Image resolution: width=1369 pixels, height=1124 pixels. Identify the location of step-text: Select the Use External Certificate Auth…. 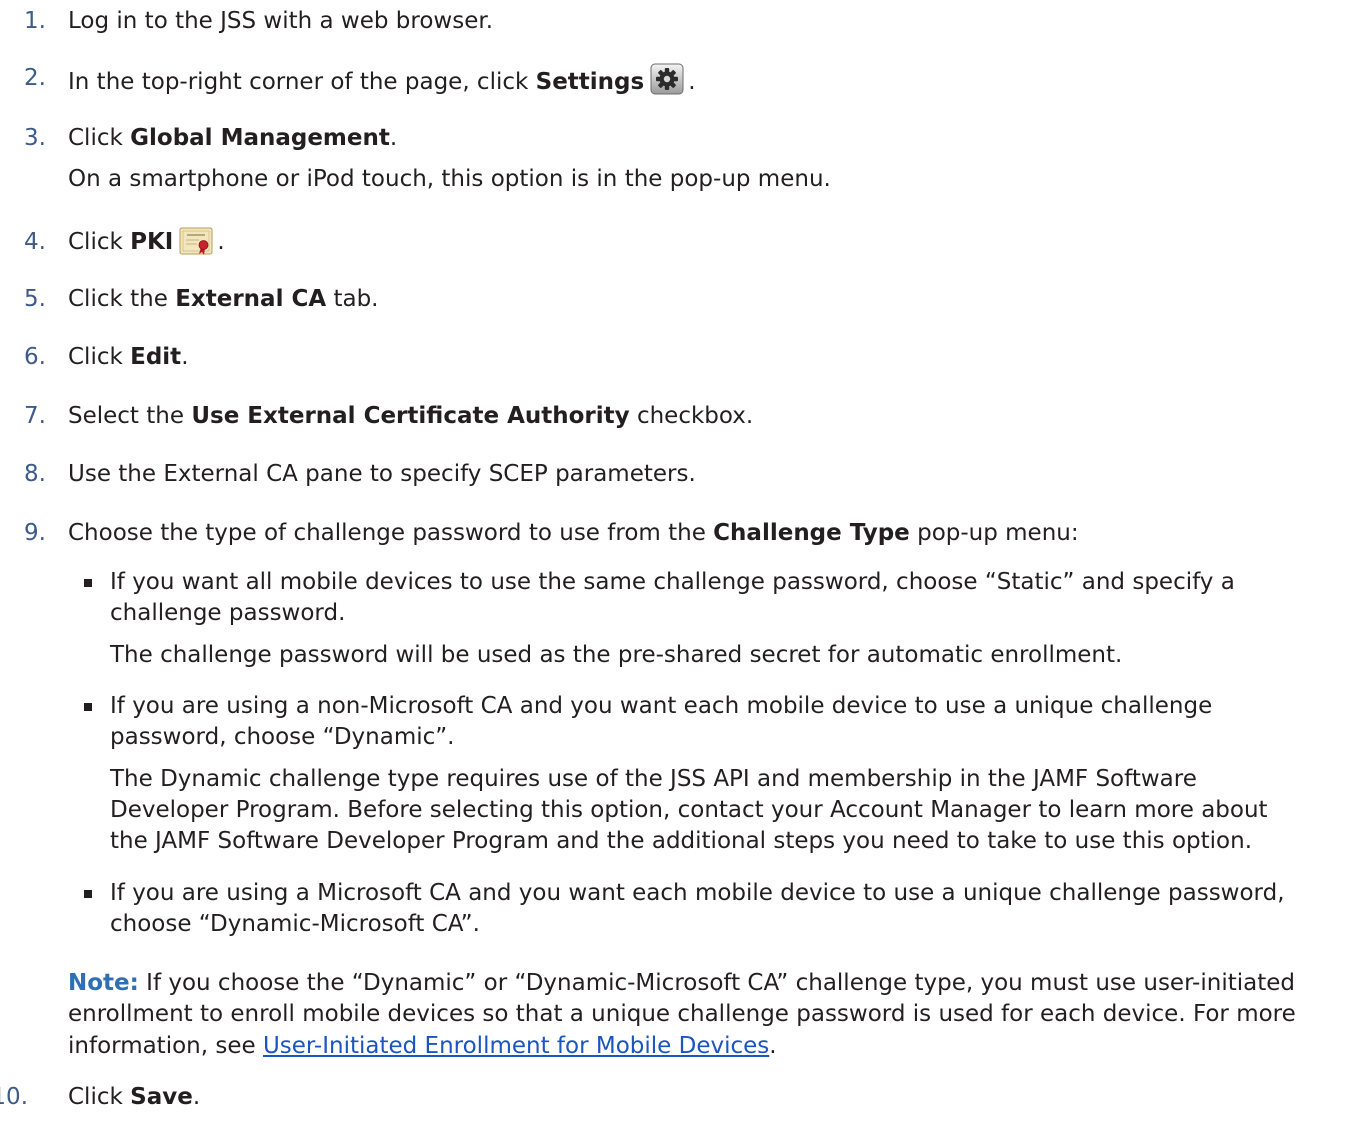
(411, 416).